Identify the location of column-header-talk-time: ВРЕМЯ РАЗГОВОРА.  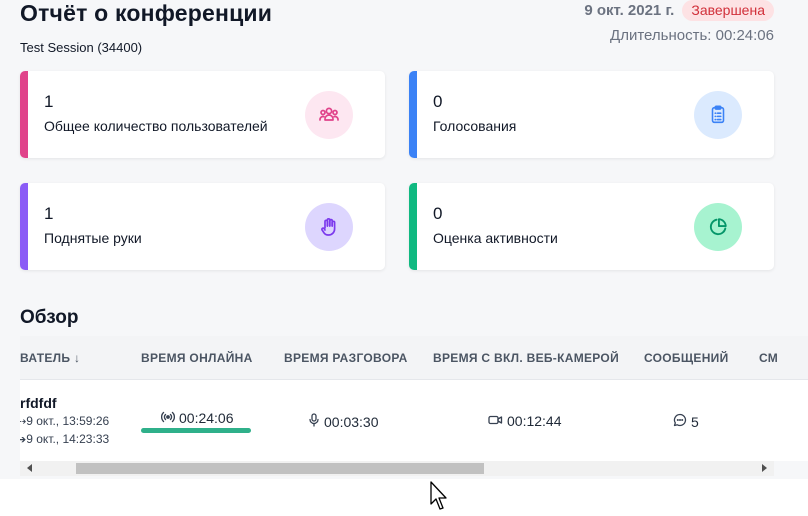
(346, 358).